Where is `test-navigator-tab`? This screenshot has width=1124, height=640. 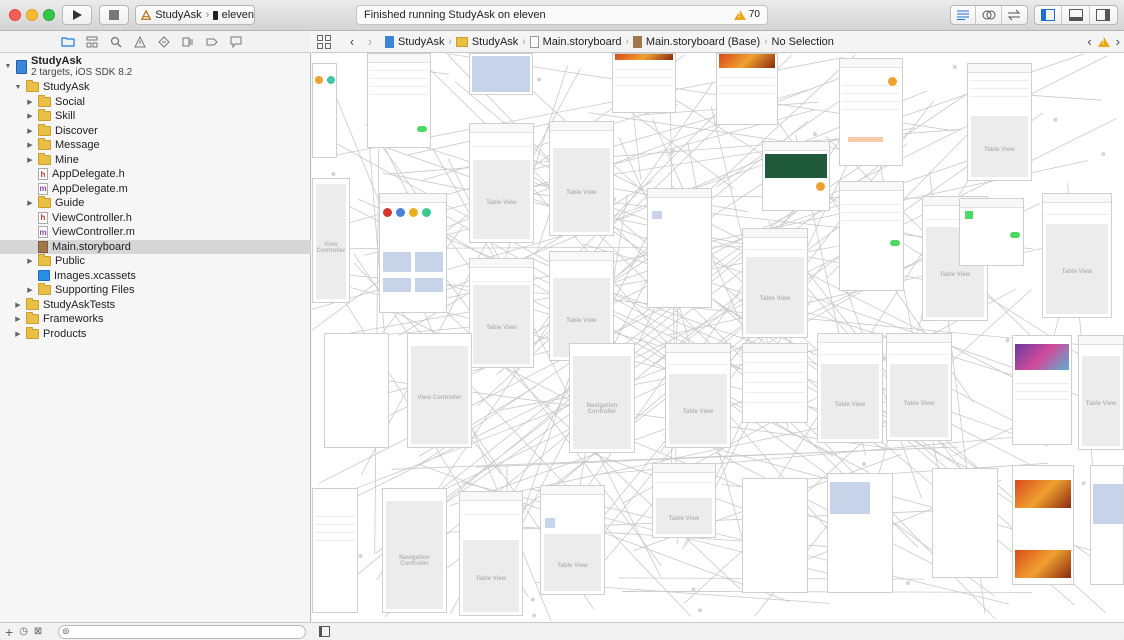 test-navigator-tab is located at coordinates (164, 42).